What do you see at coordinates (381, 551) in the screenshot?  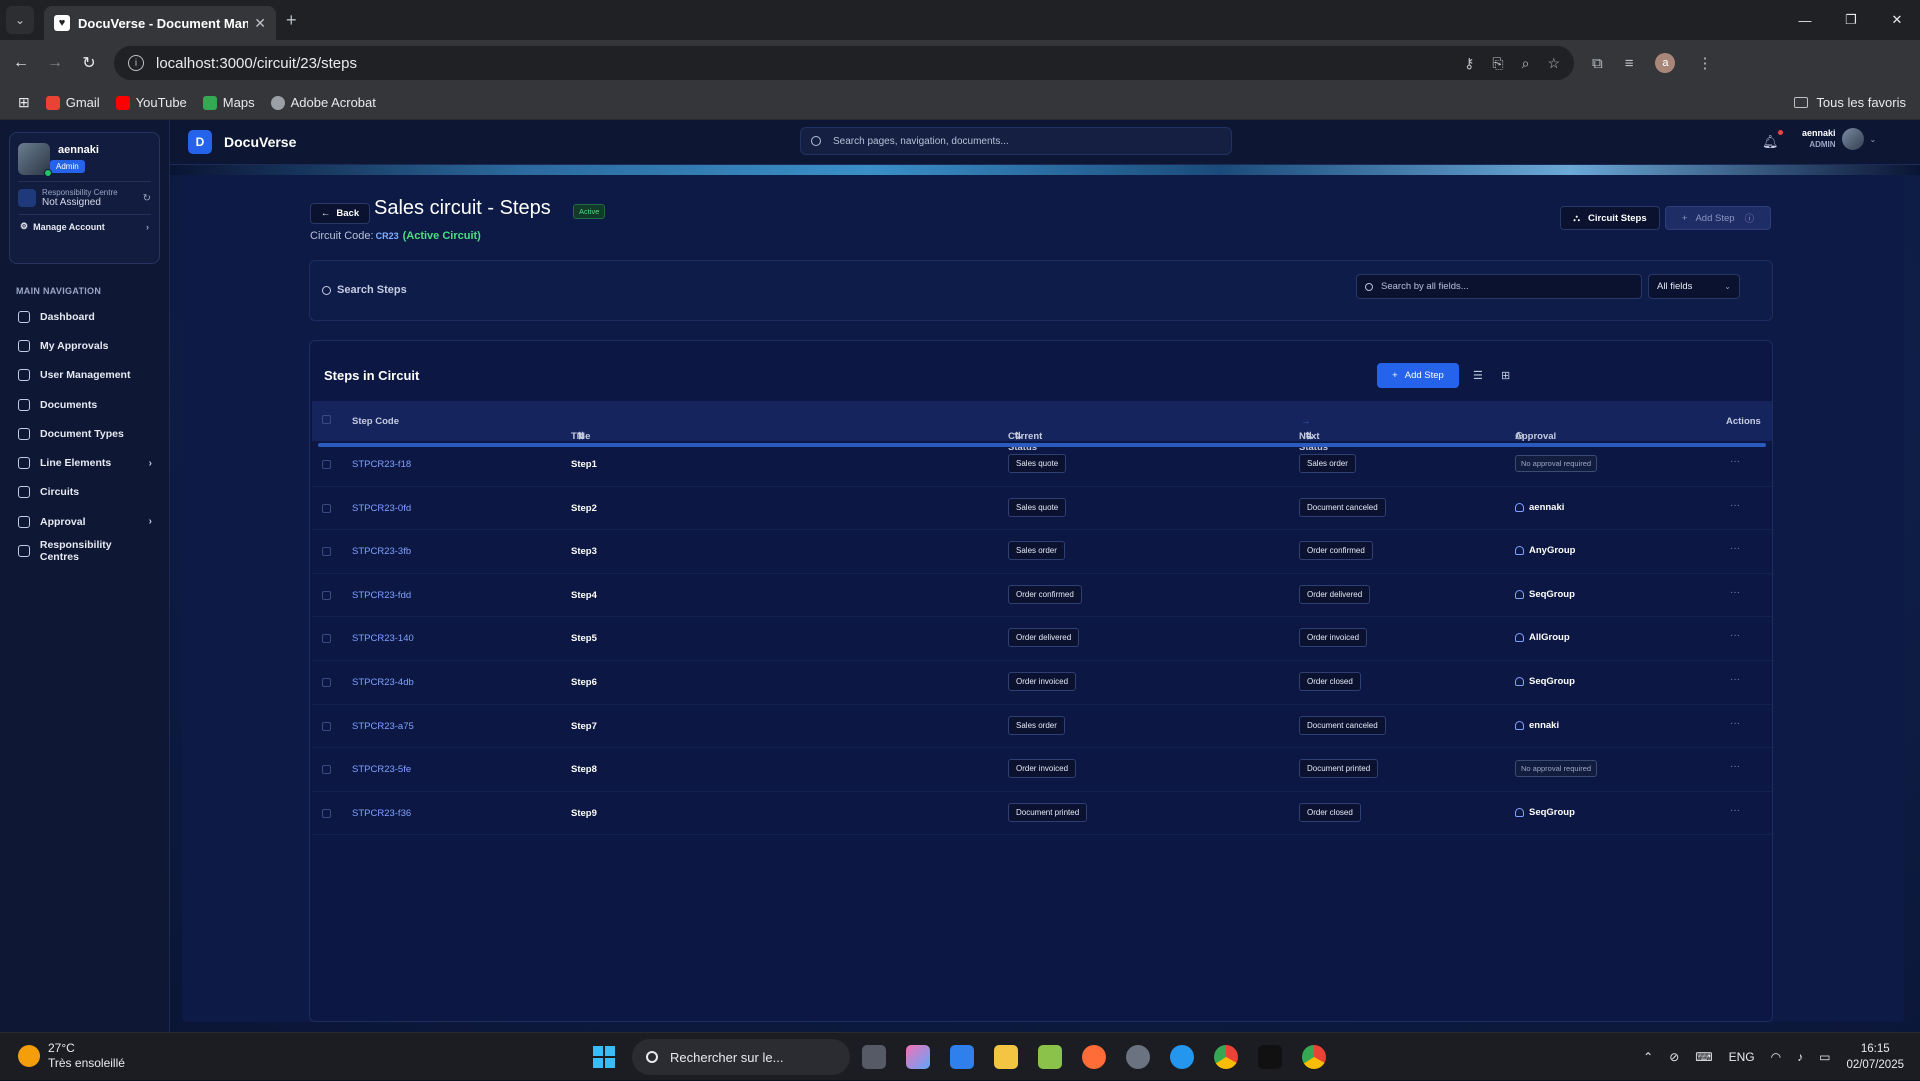 I see `step-code: STPCR23-3fb` at bounding box center [381, 551].